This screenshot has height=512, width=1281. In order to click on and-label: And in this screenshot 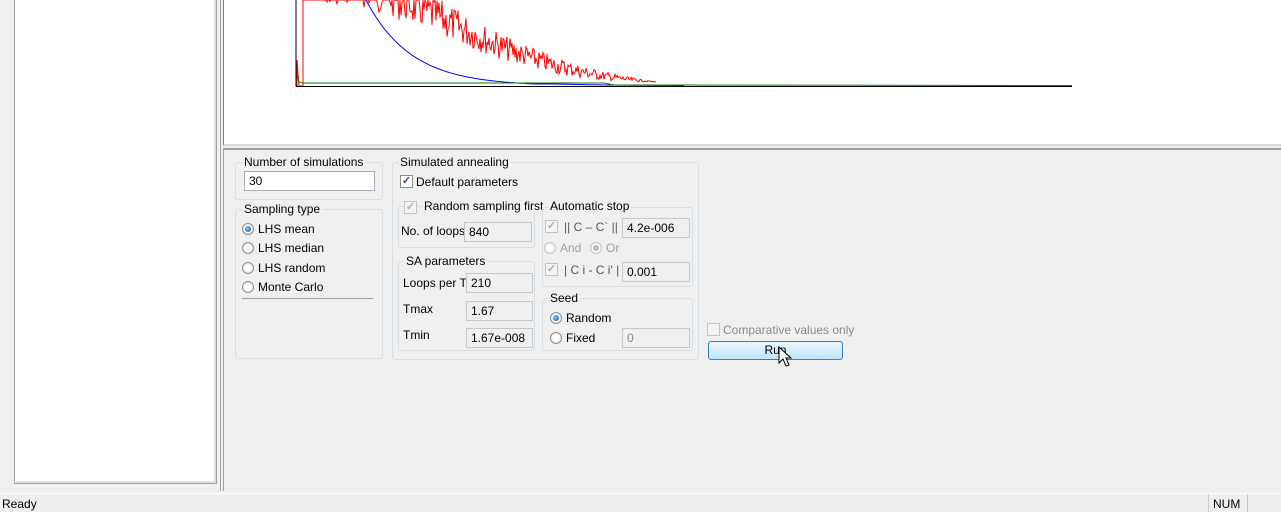, I will do `click(571, 248)`.